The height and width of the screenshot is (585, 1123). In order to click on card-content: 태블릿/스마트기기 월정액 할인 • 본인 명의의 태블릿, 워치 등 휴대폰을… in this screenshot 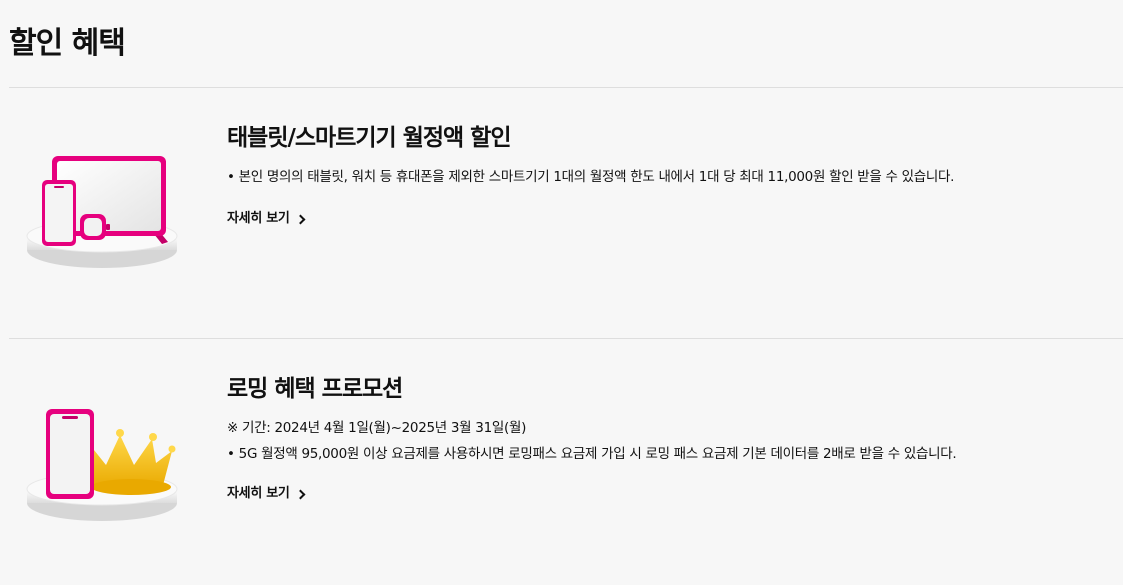, I will do `click(670, 175)`.